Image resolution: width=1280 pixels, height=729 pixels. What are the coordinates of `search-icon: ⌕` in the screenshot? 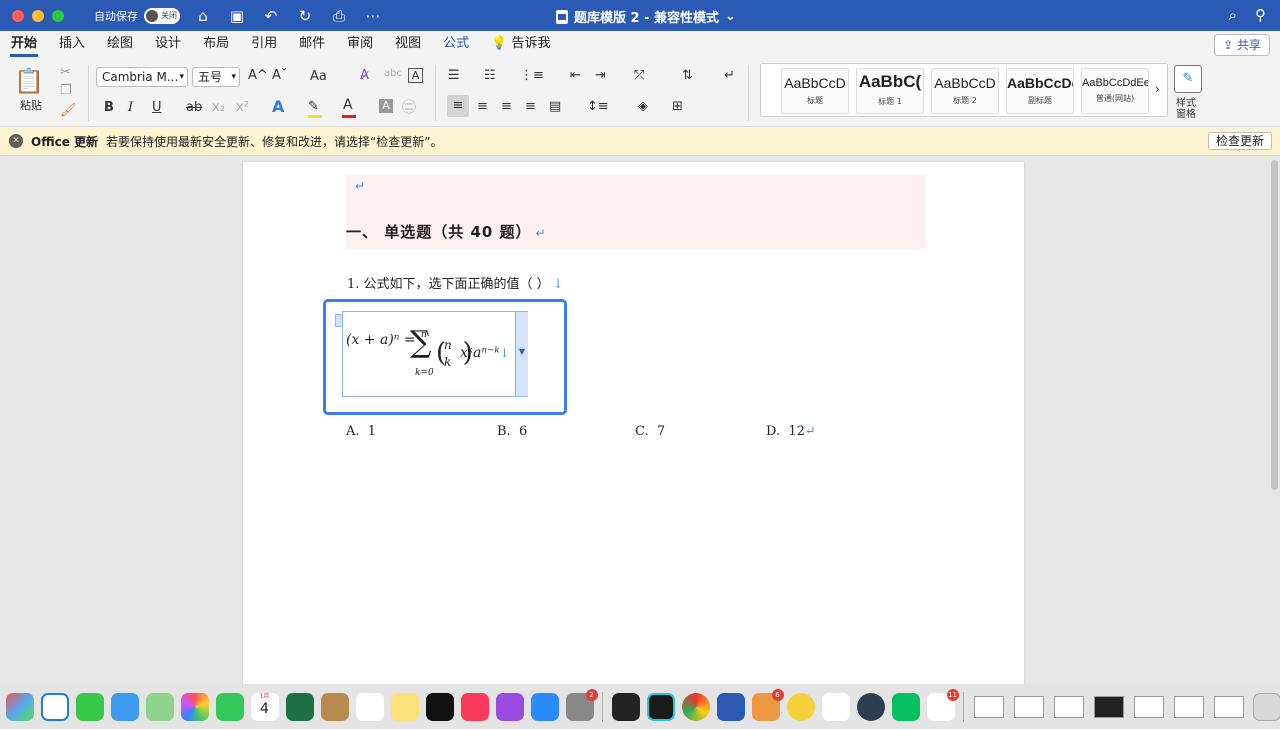 It's located at (1233, 15).